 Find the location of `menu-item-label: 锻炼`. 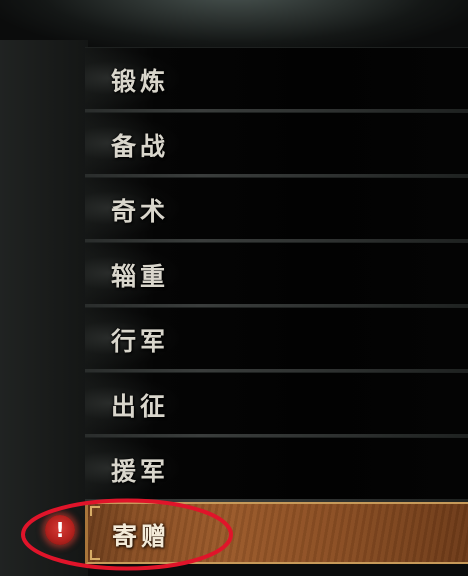

menu-item-label: 锻炼 is located at coordinates (140, 81).